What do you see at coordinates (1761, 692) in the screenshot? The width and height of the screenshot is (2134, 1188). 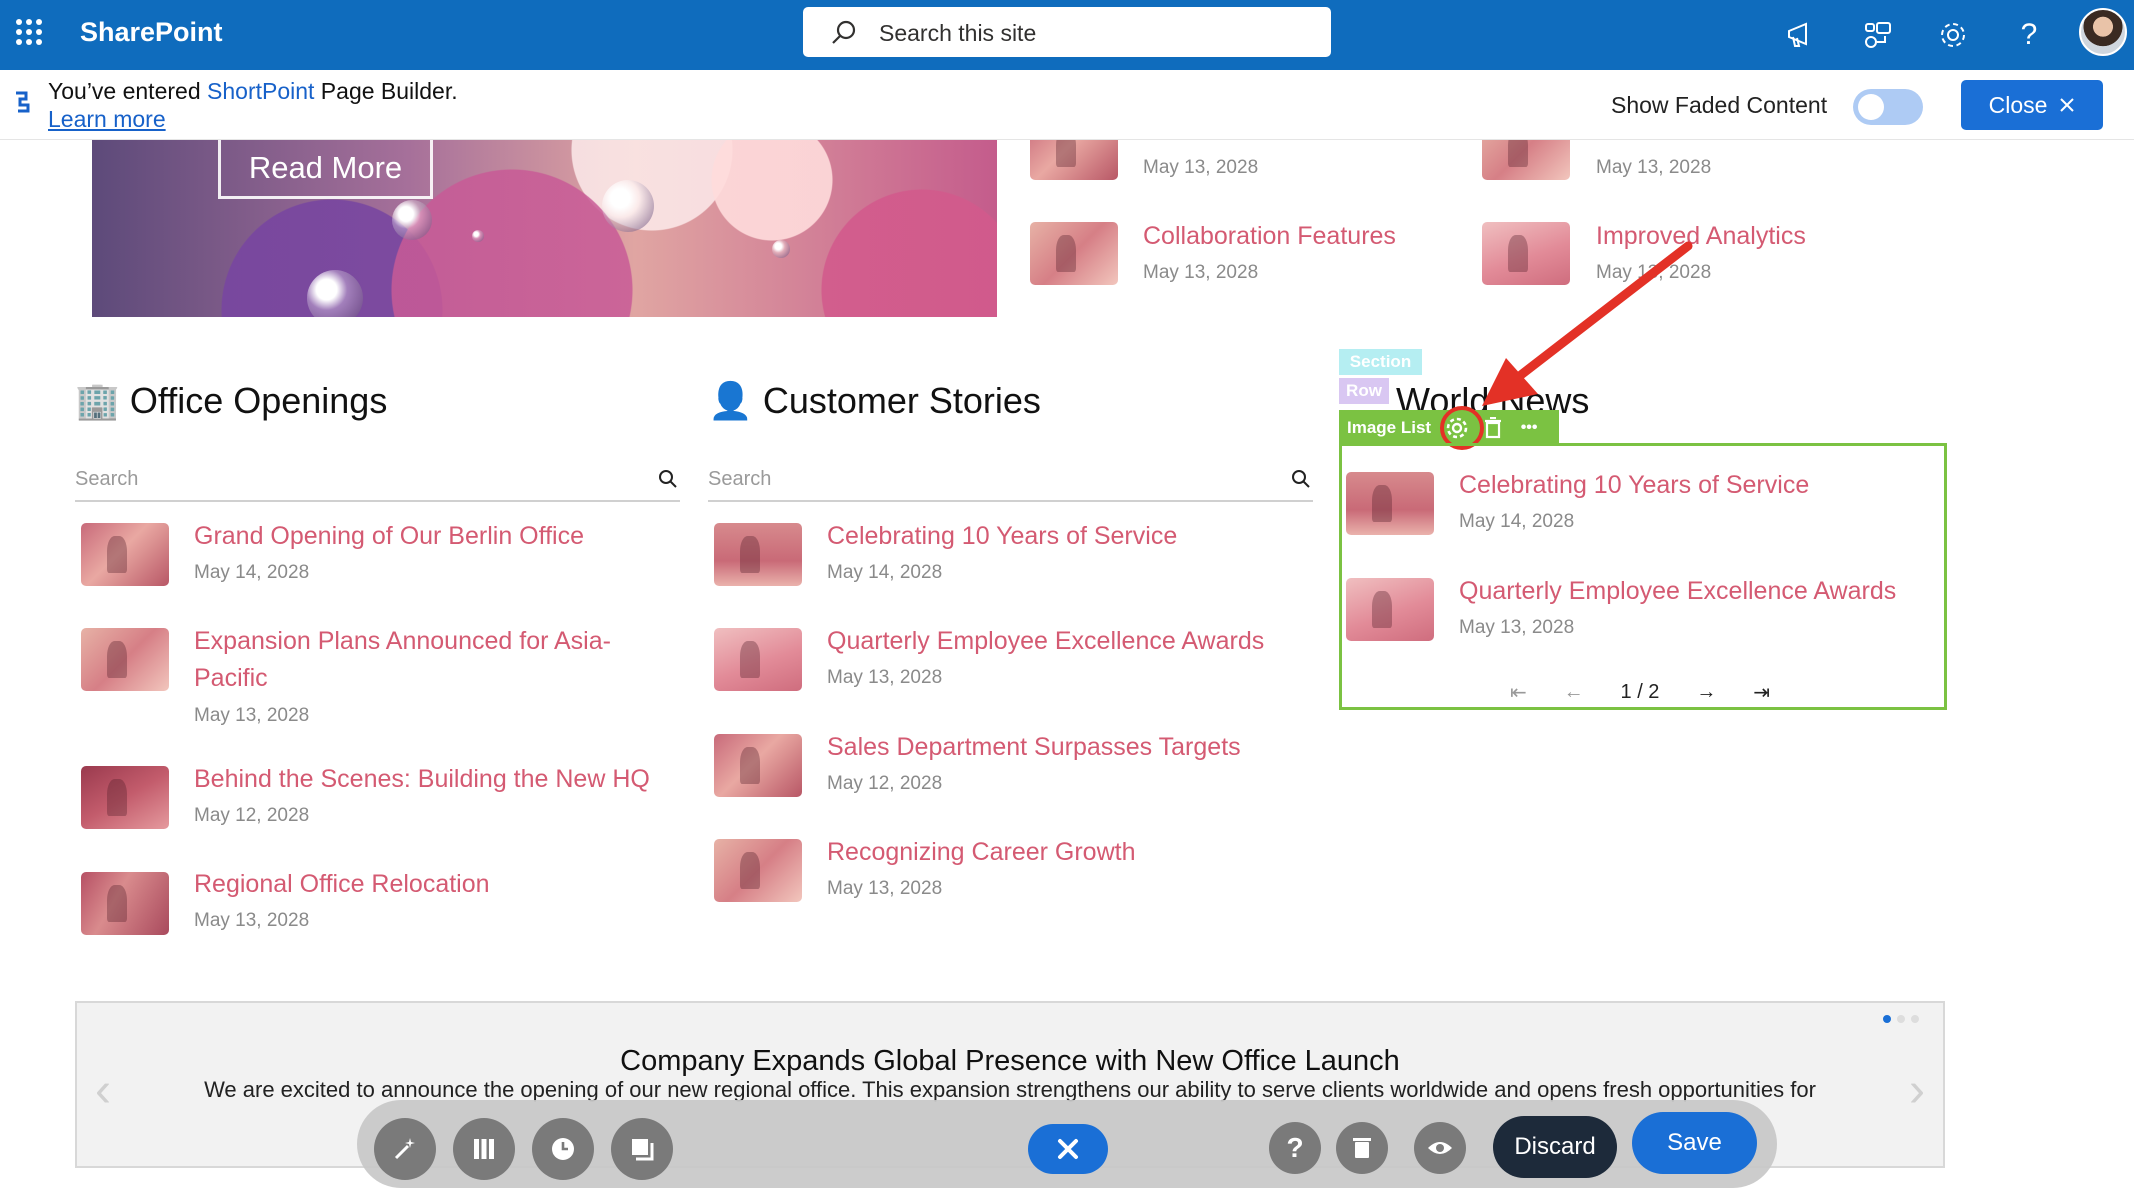 I see `last-page-icon: ⇥` at bounding box center [1761, 692].